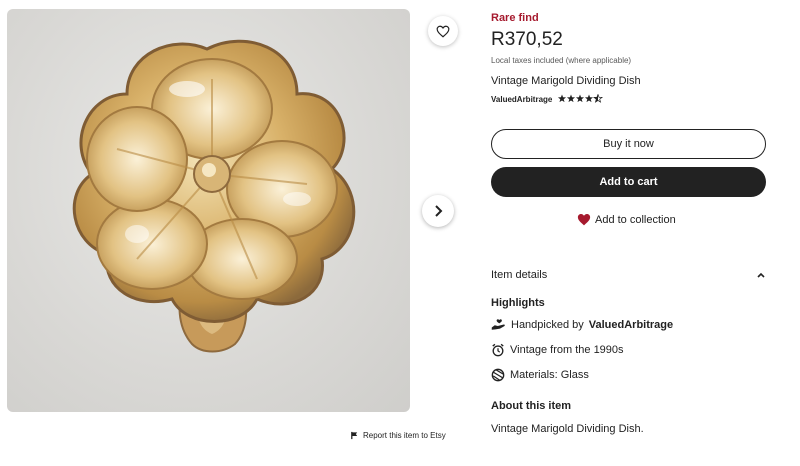  Describe the element at coordinates (498, 375) in the screenshot. I see `materials-icon` at that location.